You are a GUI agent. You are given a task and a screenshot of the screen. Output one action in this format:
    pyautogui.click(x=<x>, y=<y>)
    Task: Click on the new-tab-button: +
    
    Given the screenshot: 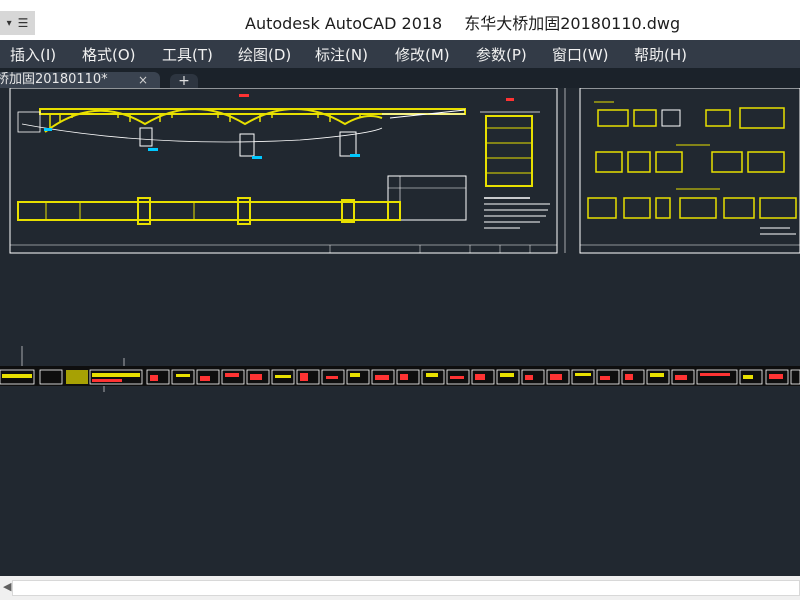 What is the action you would take?
    pyautogui.click(x=184, y=81)
    